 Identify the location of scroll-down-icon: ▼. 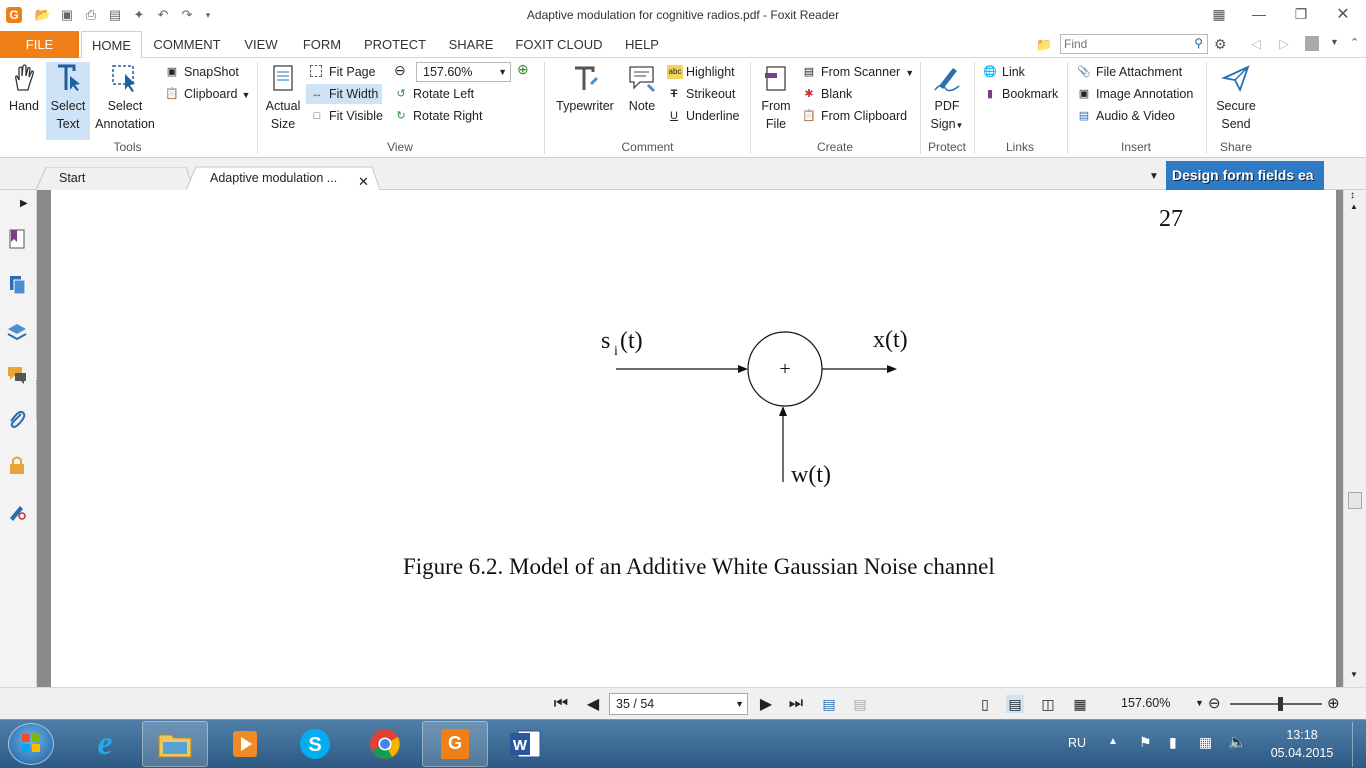
(1354, 674).